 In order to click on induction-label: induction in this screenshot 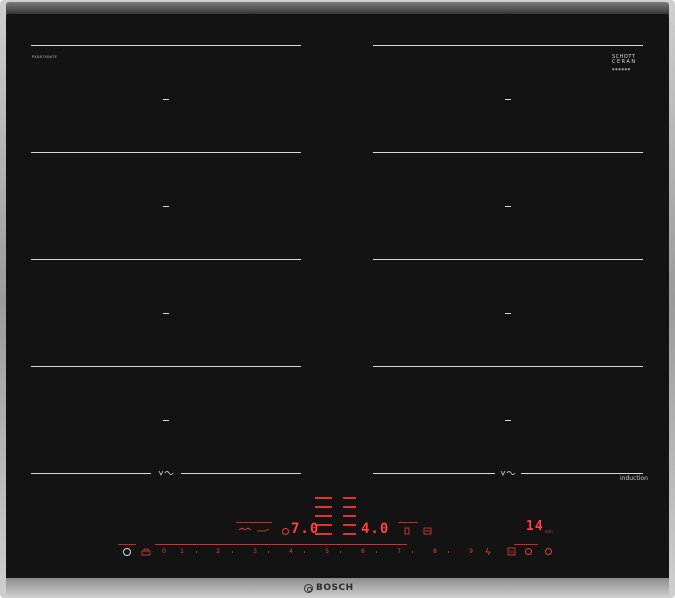, I will do `click(634, 478)`.